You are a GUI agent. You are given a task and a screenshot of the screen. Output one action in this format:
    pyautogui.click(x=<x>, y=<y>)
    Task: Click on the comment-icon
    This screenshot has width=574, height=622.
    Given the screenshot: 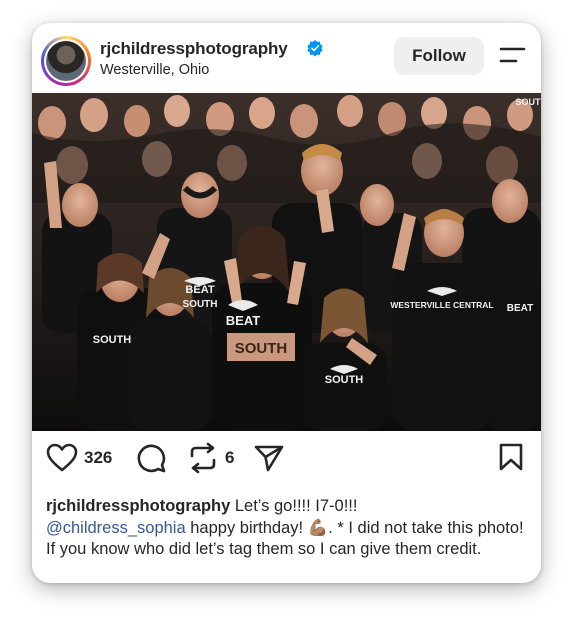 What is the action you would take?
    pyautogui.click(x=151, y=458)
    